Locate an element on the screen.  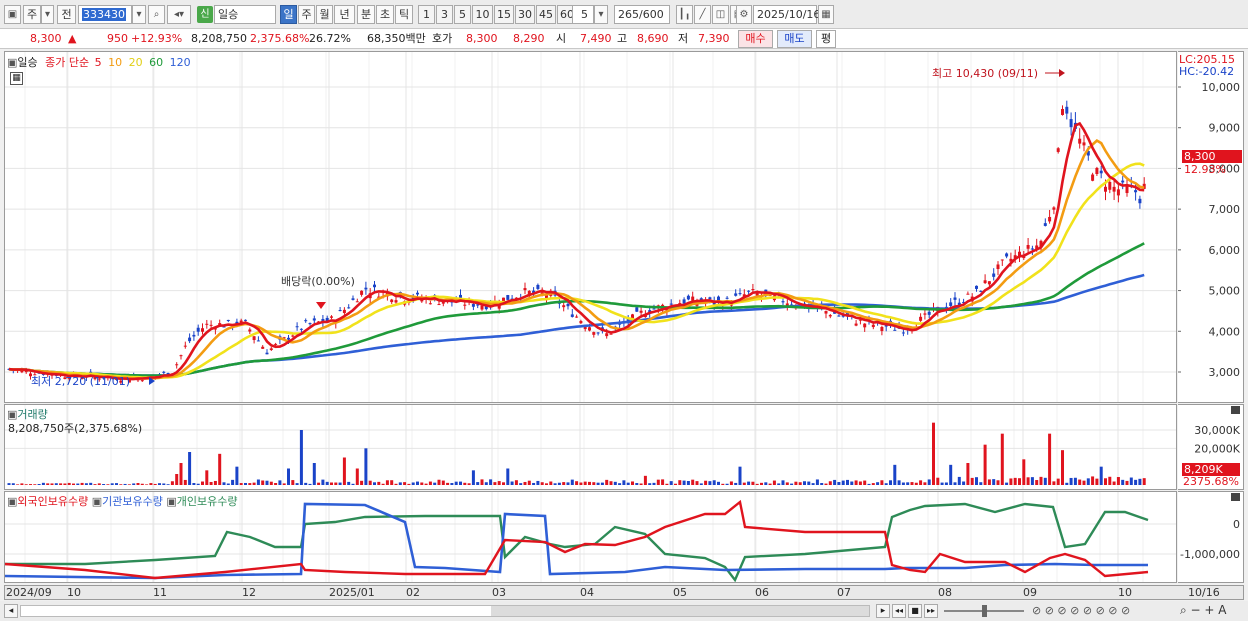
stock-name-field: 일승 is located at coordinates (245, 14).